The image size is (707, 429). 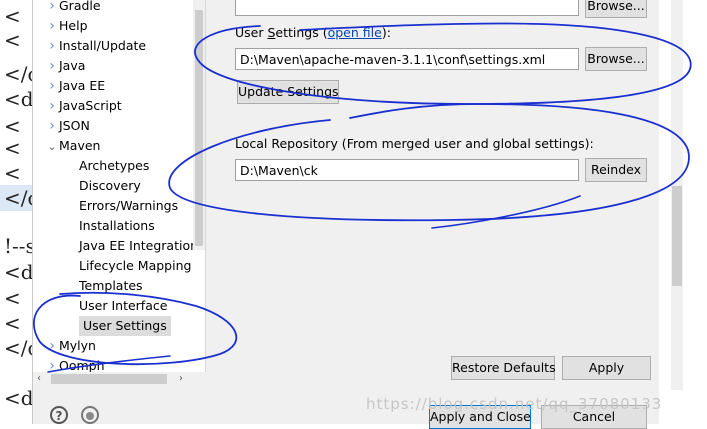 What do you see at coordinates (72, 65) in the screenshot?
I see `tree-item-label: Java` at bounding box center [72, 65].